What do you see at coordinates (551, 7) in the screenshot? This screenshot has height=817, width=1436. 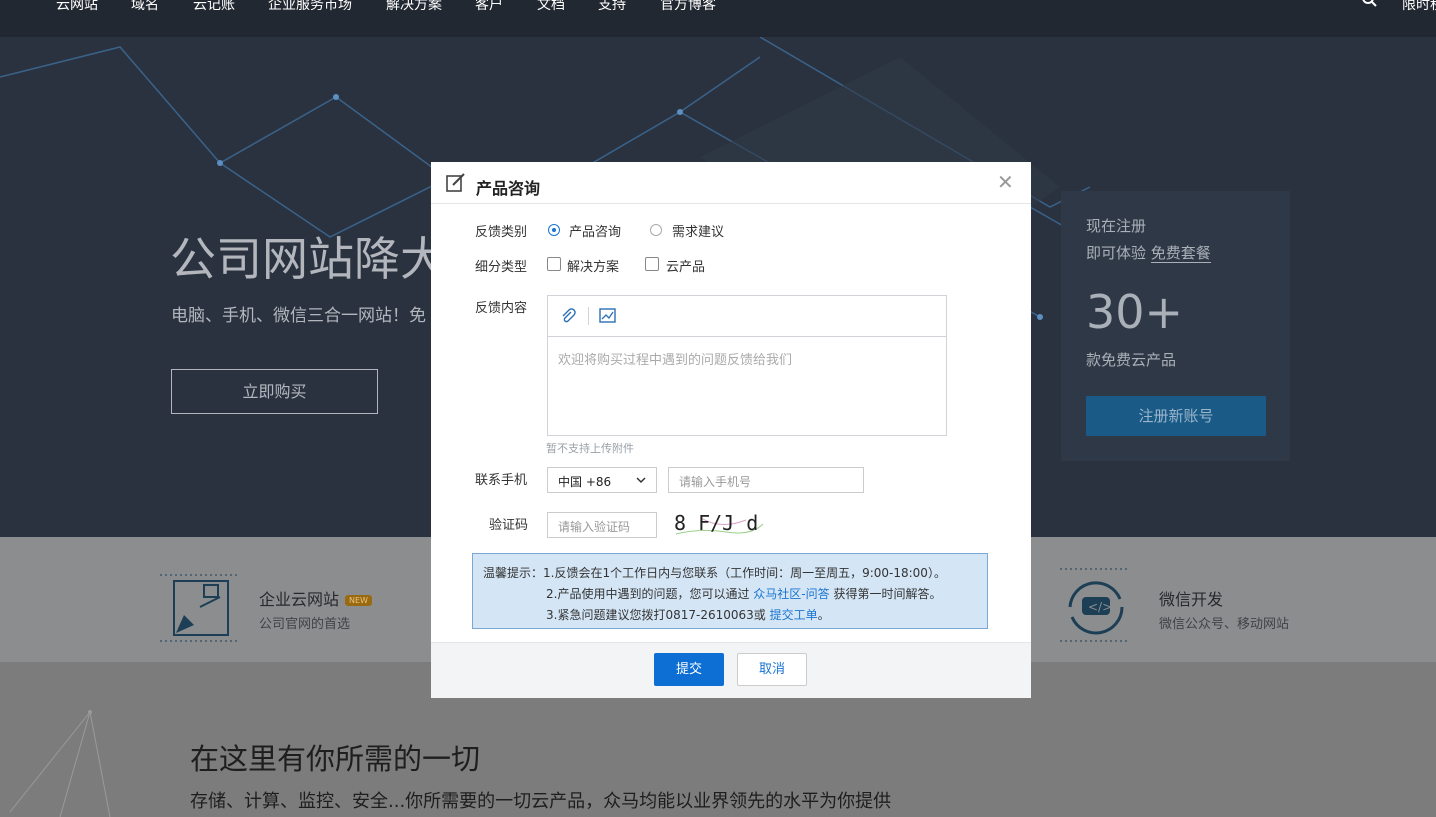 I see `nav-item-docs: 文档` at bounding box center [551, 7].